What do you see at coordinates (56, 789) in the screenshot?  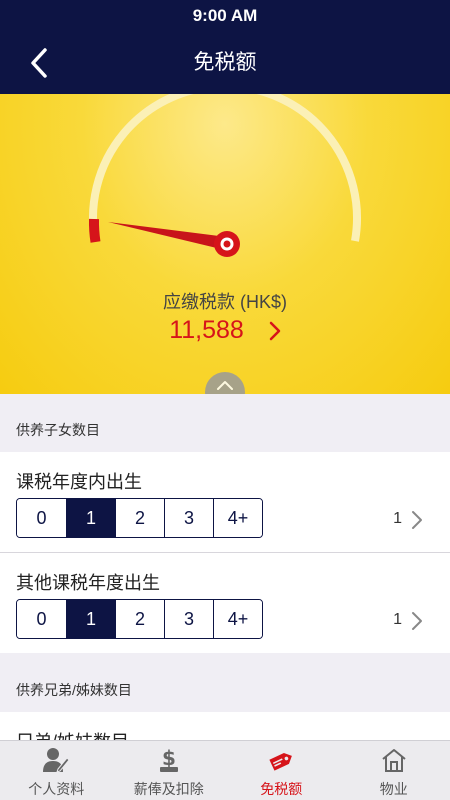 I see `tab-label: 个人资料` at bounding box center [56, 789].